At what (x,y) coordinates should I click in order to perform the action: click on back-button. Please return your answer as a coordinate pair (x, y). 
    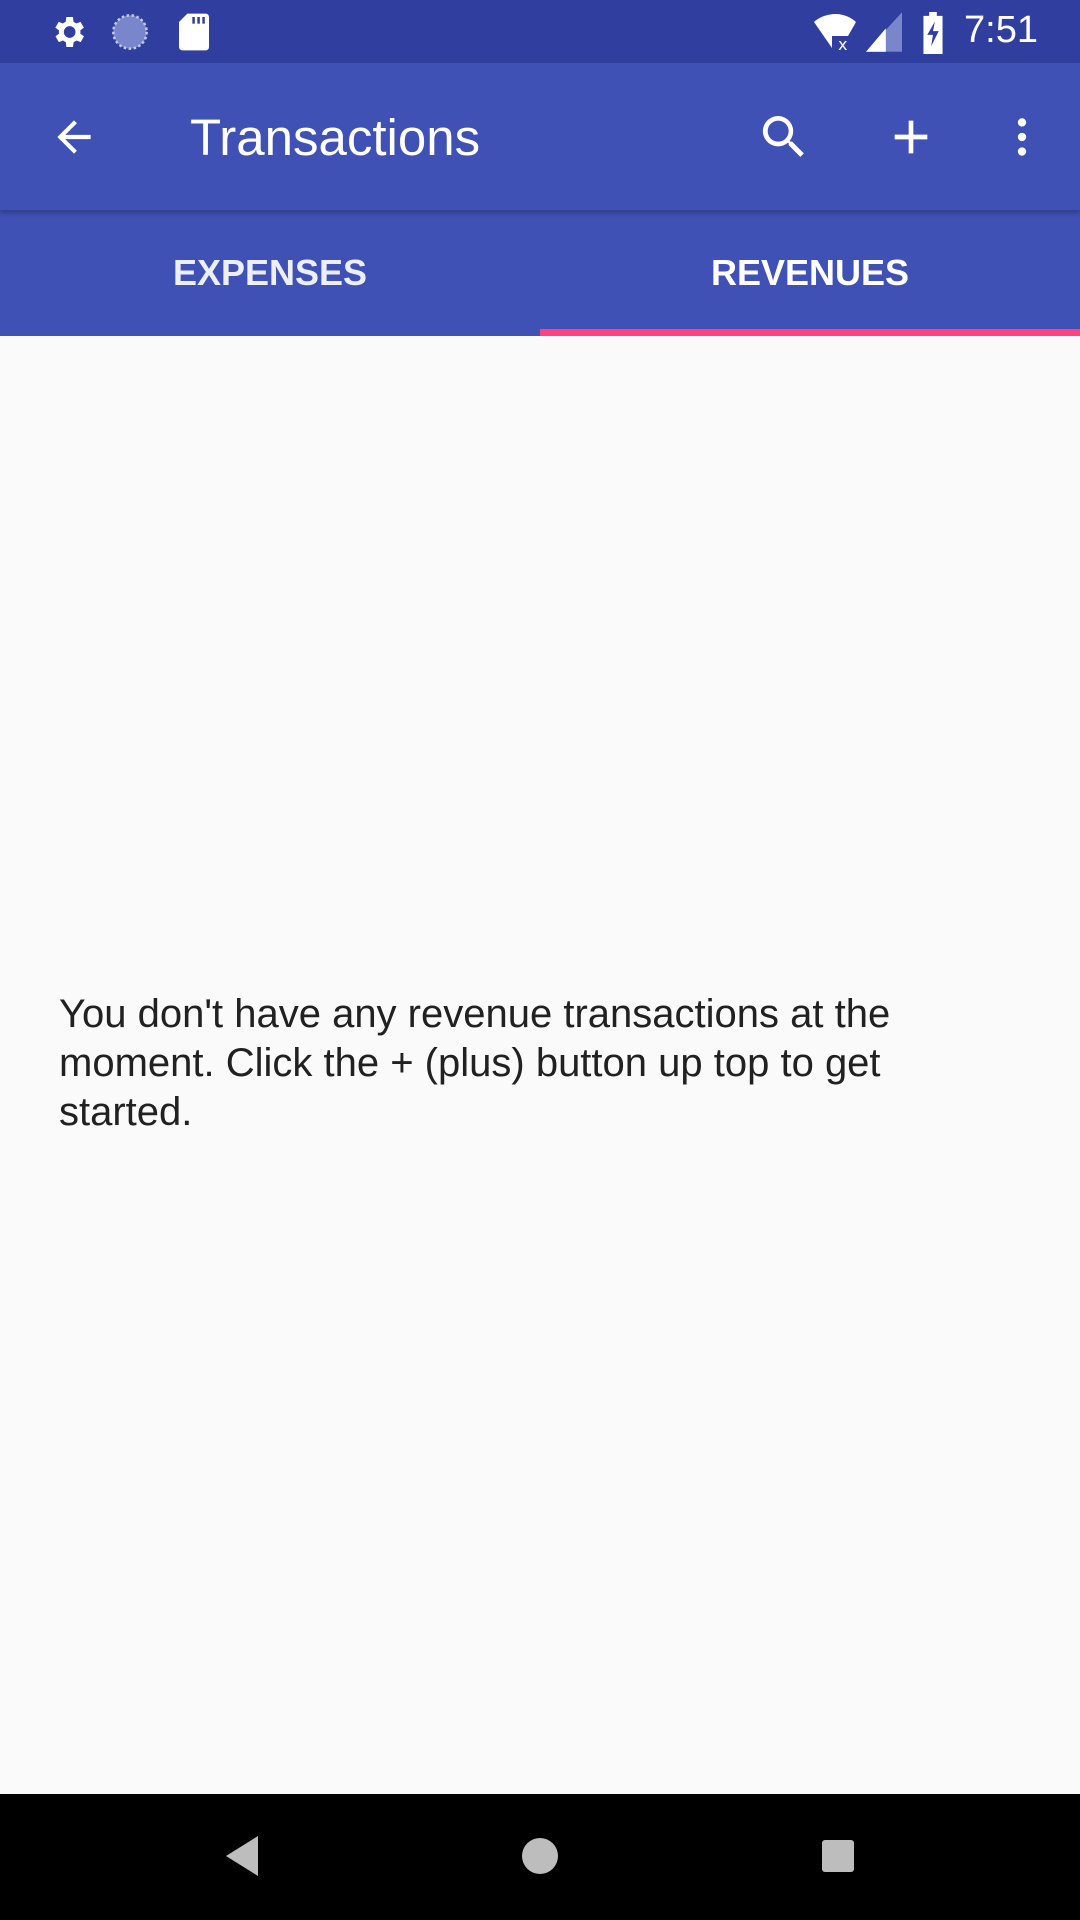
    Looking at the image, I should click on (74, 137).